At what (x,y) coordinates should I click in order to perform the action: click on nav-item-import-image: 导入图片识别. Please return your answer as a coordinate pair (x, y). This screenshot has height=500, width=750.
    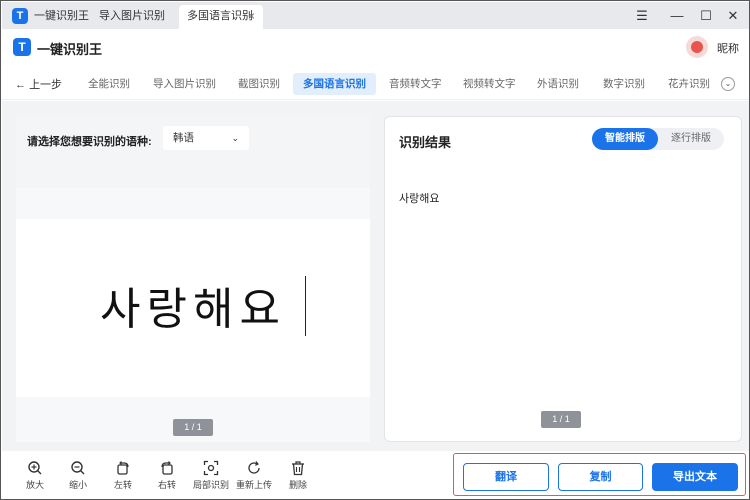
    Looking at the image, I should click on (184, 84).